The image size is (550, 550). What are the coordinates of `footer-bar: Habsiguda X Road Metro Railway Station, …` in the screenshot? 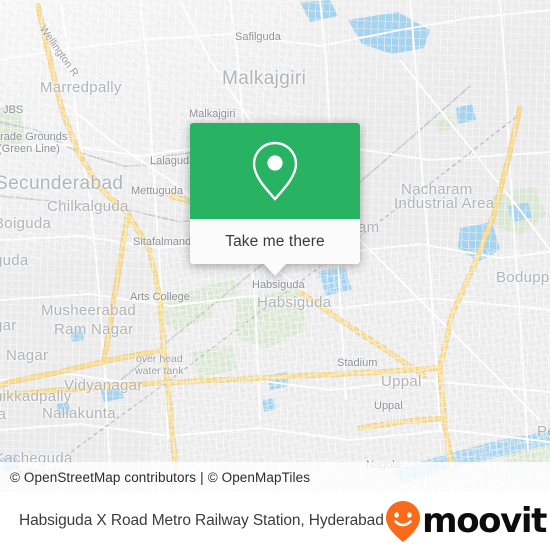 It's located at (275, 521).